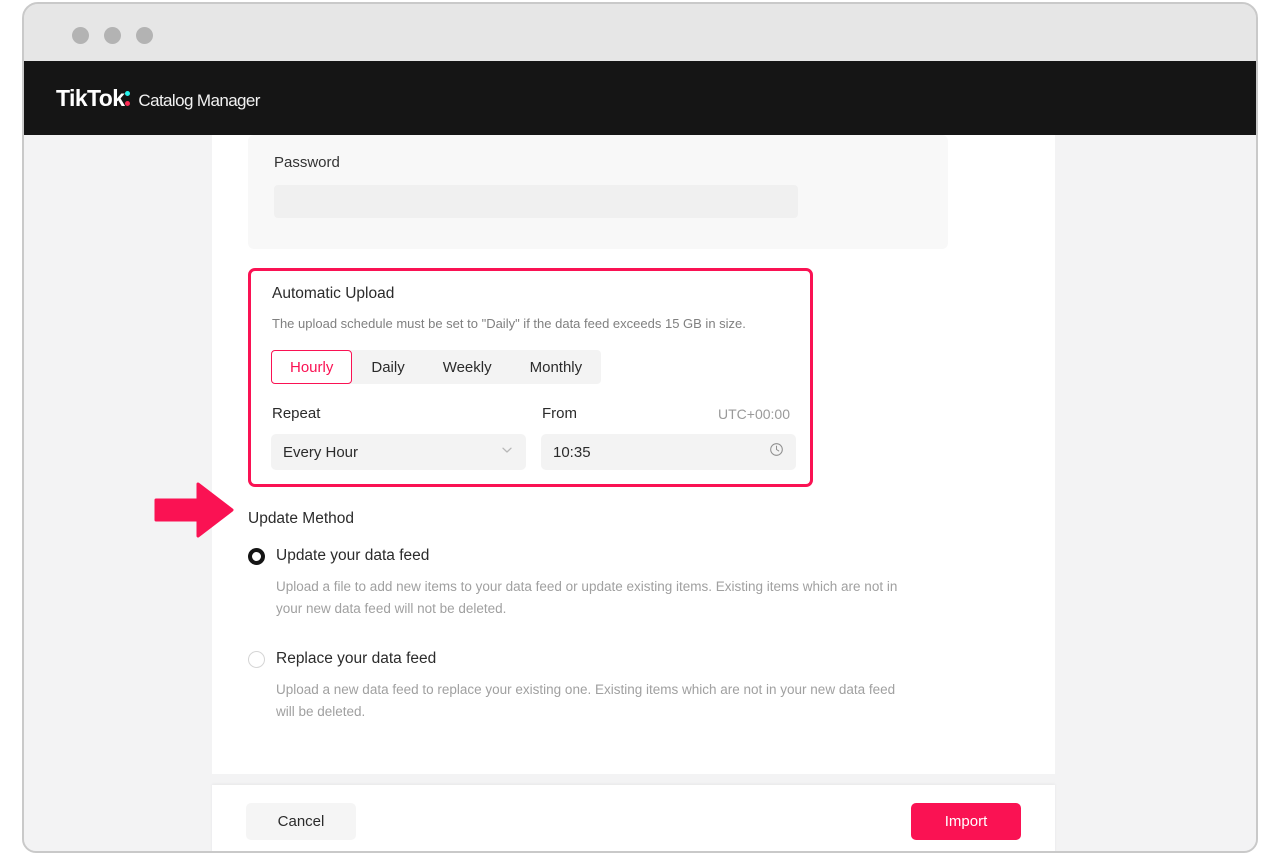 Image resolution: width=1280 pixels, height=853 pixels. Describe the element at coordinates (387, 367) in the screenshot. I see `frequency-tab-daily: Daily` at that location.